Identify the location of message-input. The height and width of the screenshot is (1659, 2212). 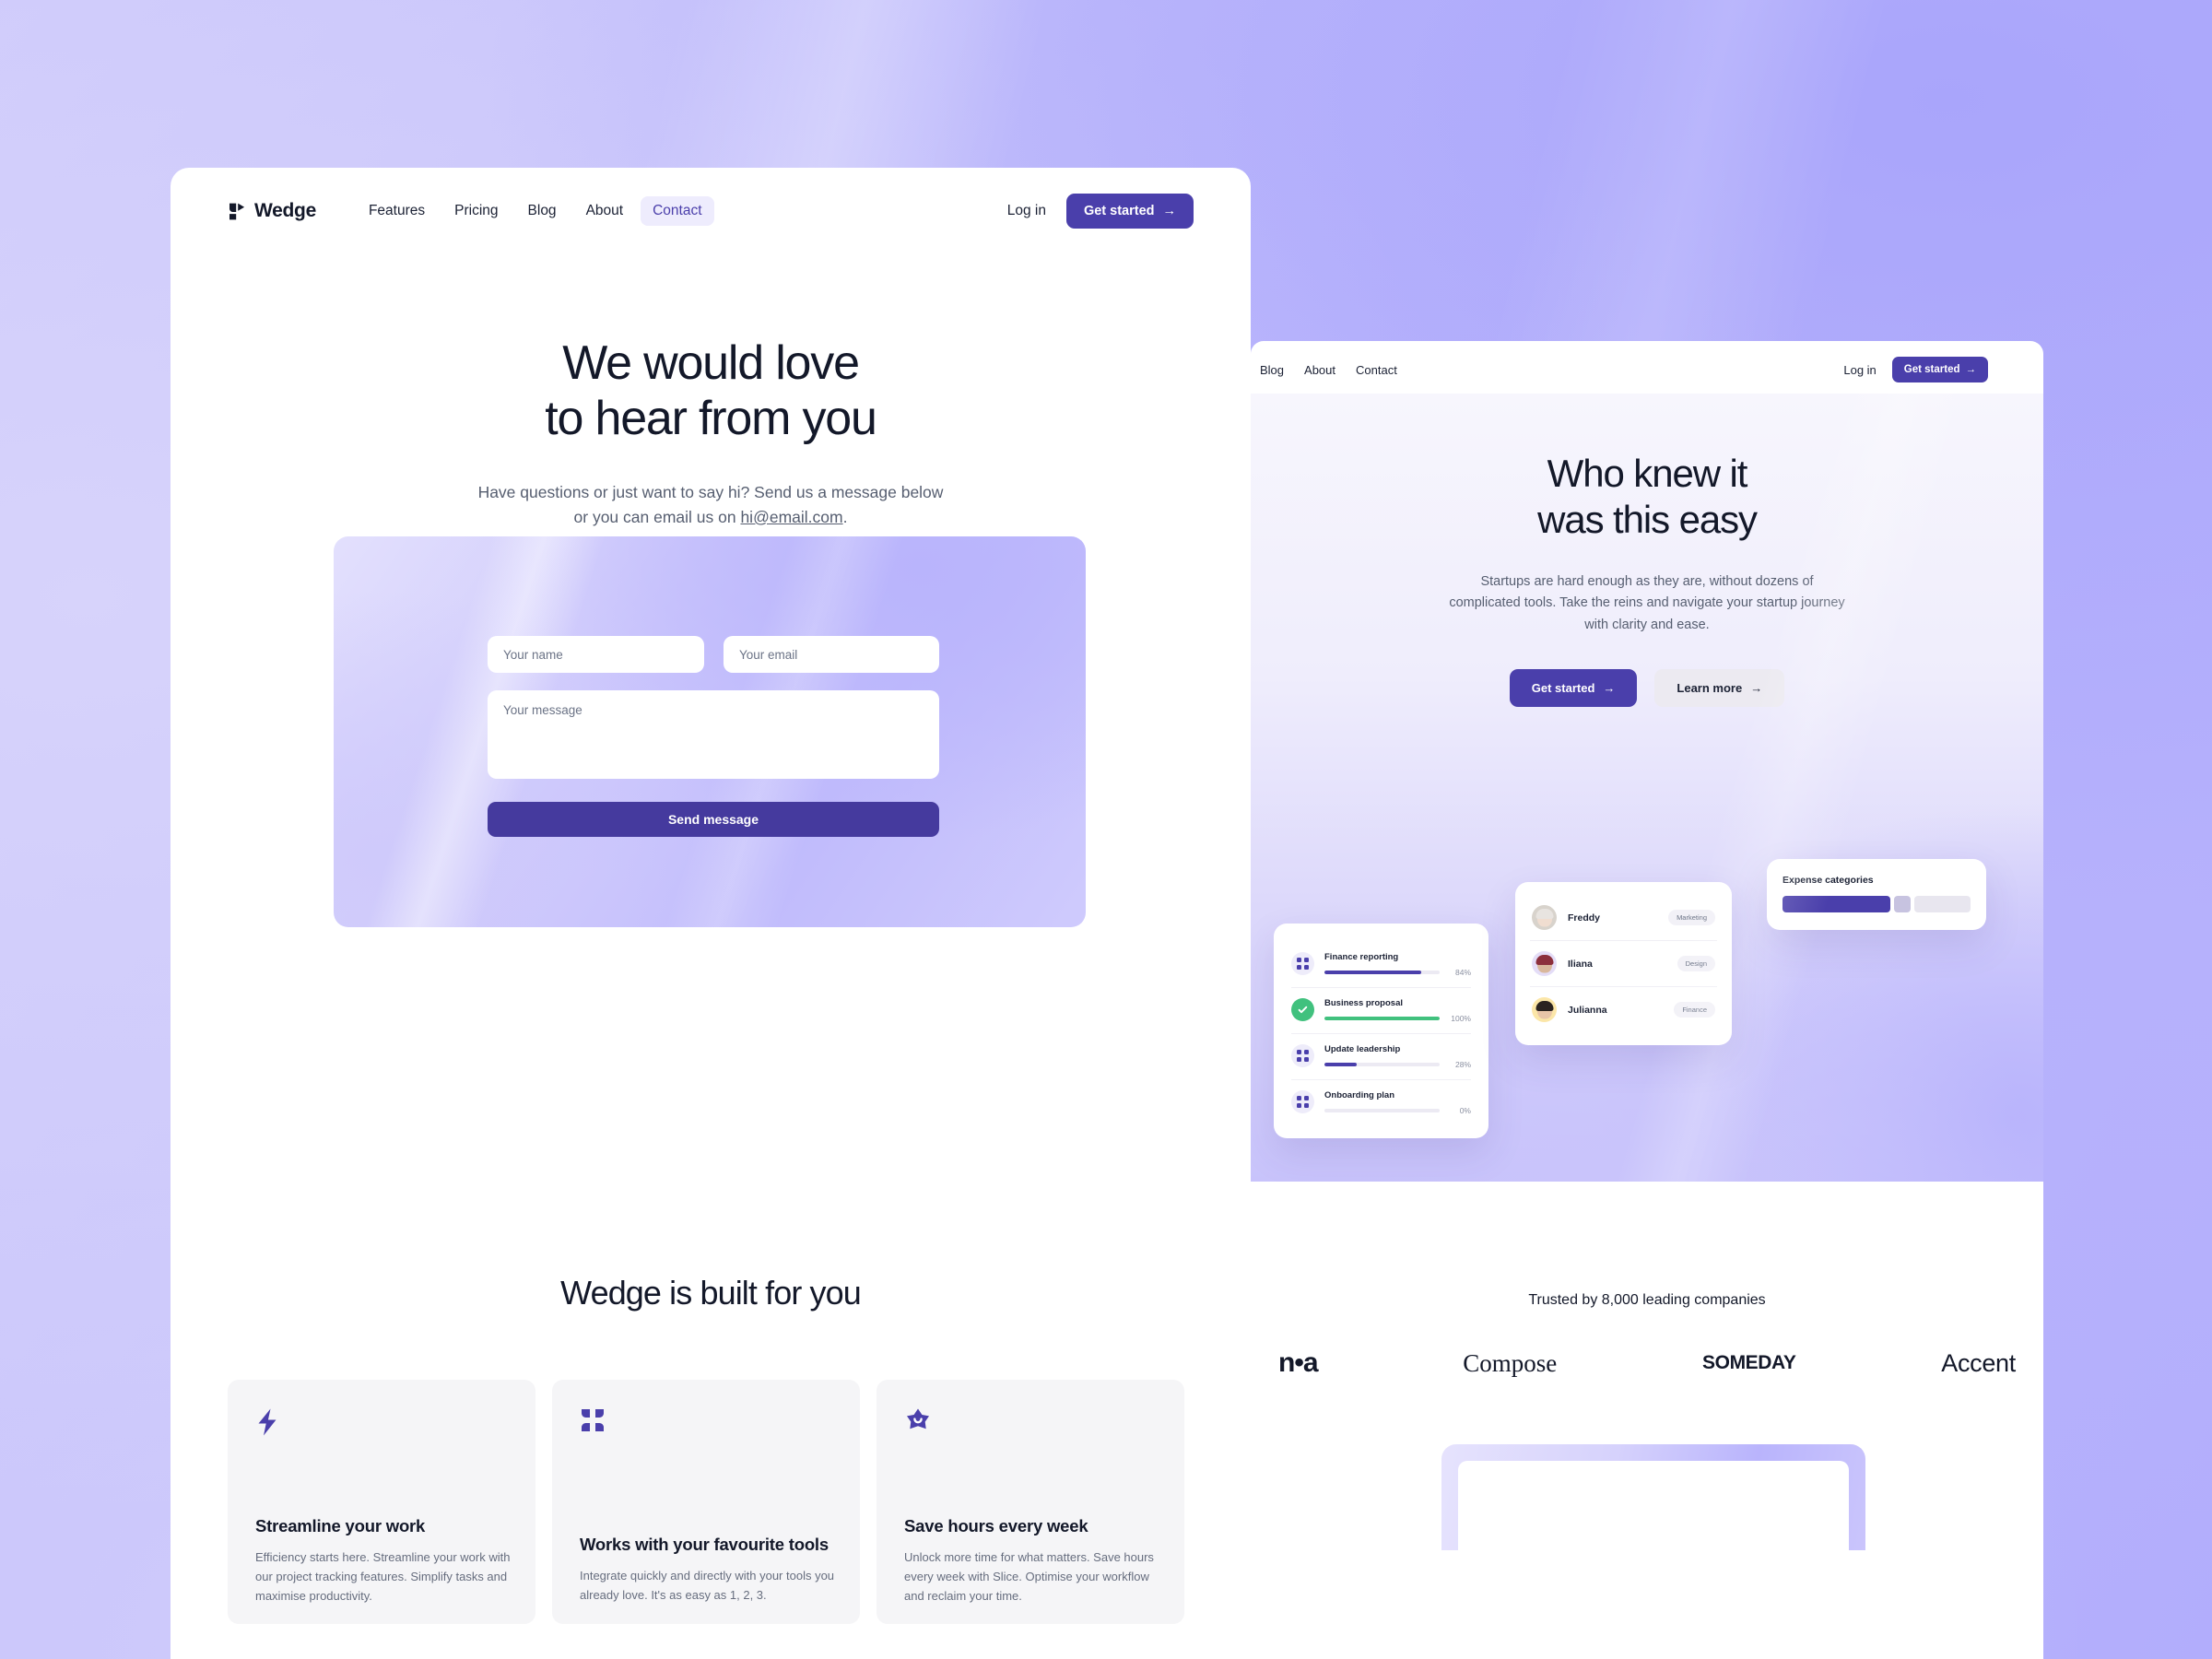
(713, 734).